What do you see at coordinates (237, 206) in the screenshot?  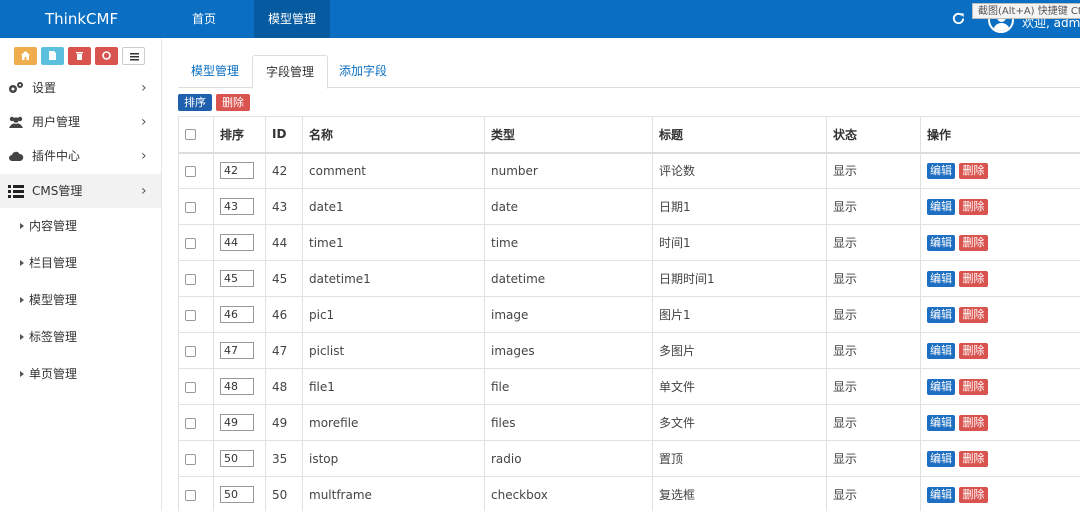 I see `order-input: 43` at bounding box center [237, 206].